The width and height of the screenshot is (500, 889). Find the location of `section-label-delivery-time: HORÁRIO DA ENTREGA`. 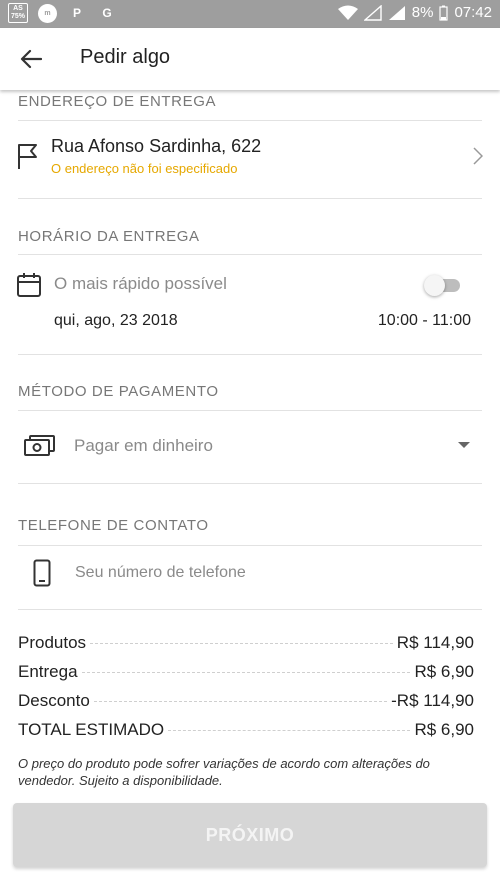

section-label-delivery-time: HORÁRIO DA ENTREGA is located at coordinates (109, 236).